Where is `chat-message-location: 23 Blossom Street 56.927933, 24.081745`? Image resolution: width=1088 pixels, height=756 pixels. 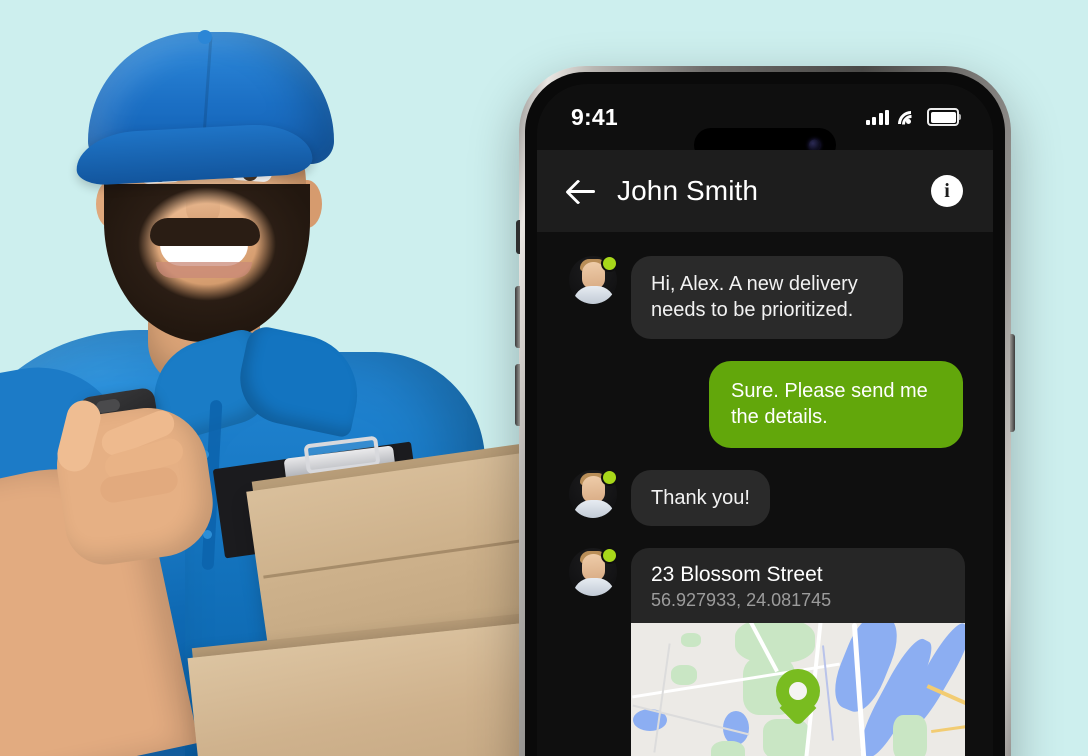 chat-message-location: 23 Blossom Street 56.927933, 24.081745 is located at coordinates (765, 651).